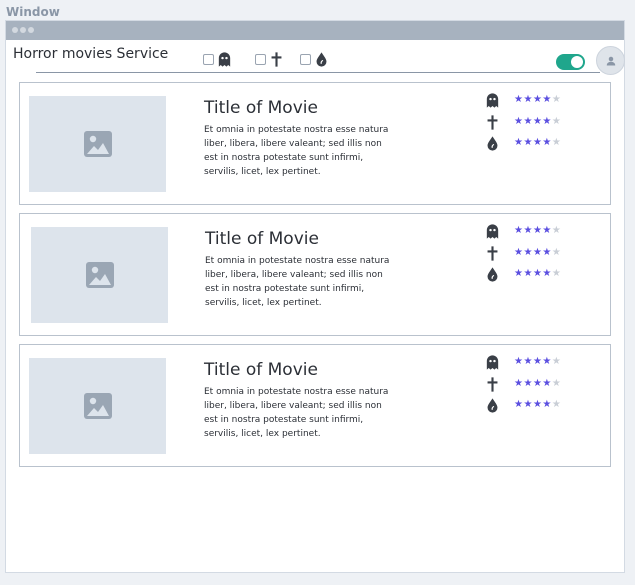 Image resolution: width=635 pixels, height=585 pixels. I want to click on filter-ghost, so click(218, 59).